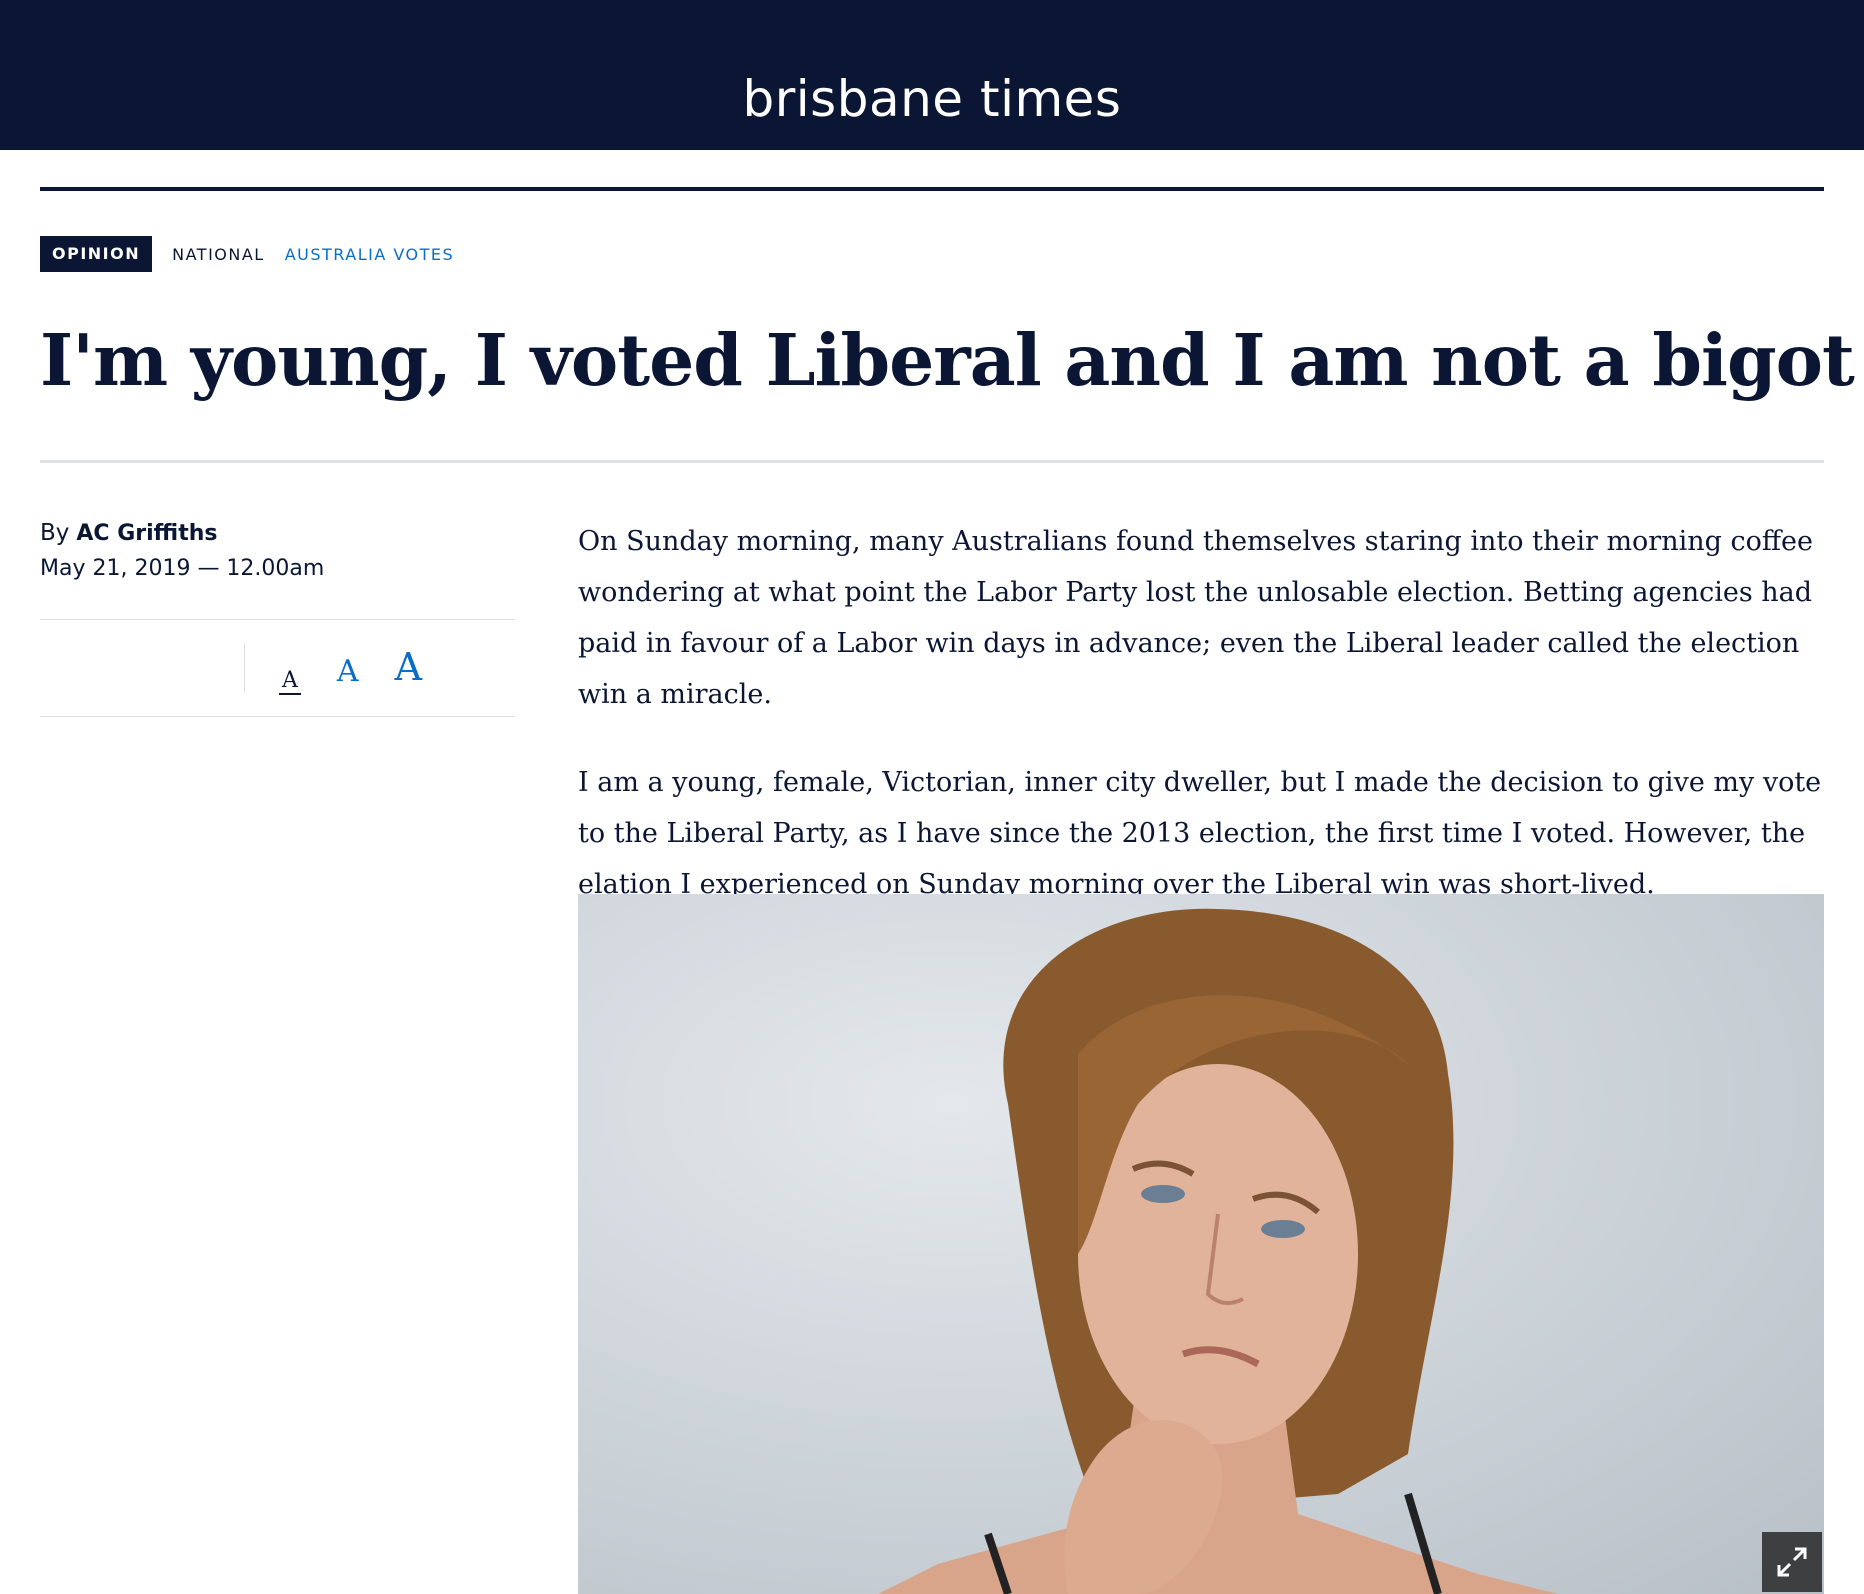 Image resolution: width=1864 pixels, height=1594 pixels. What do you see at coordinates (55, 533) in the screenshot?
I see `byline-prefix: By` at bounding box center [55, 533].